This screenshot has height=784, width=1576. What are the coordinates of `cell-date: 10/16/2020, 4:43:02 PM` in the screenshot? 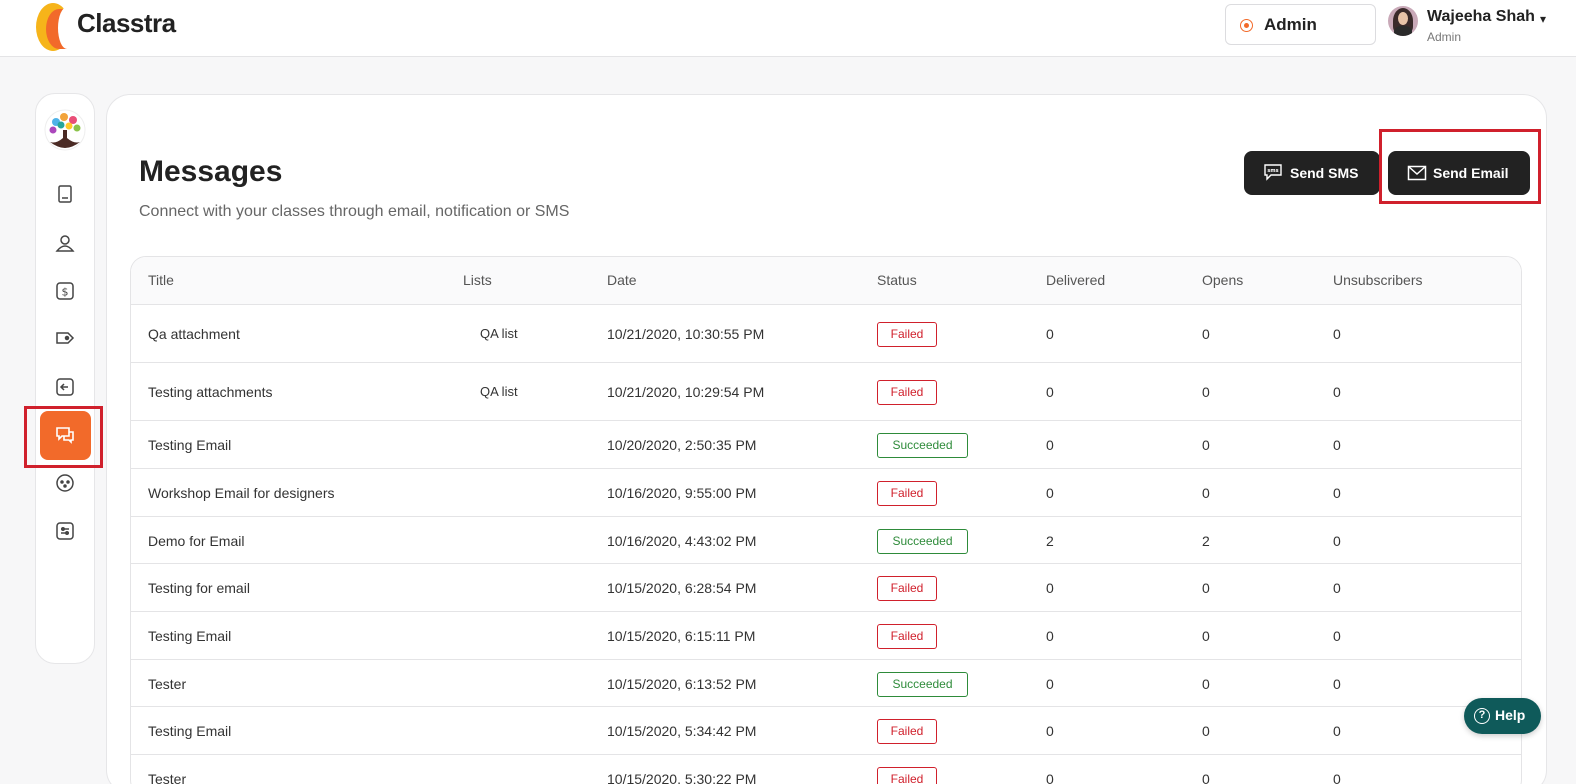 It's located at (682, 541).